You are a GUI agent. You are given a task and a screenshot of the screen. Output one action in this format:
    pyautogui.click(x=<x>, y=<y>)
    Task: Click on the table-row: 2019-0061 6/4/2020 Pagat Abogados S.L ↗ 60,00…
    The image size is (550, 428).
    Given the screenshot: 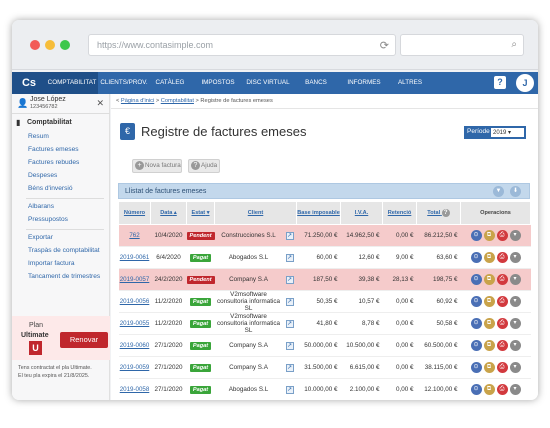 What is the action you would take?
    pyautogui.click(x=324, y=257)
    